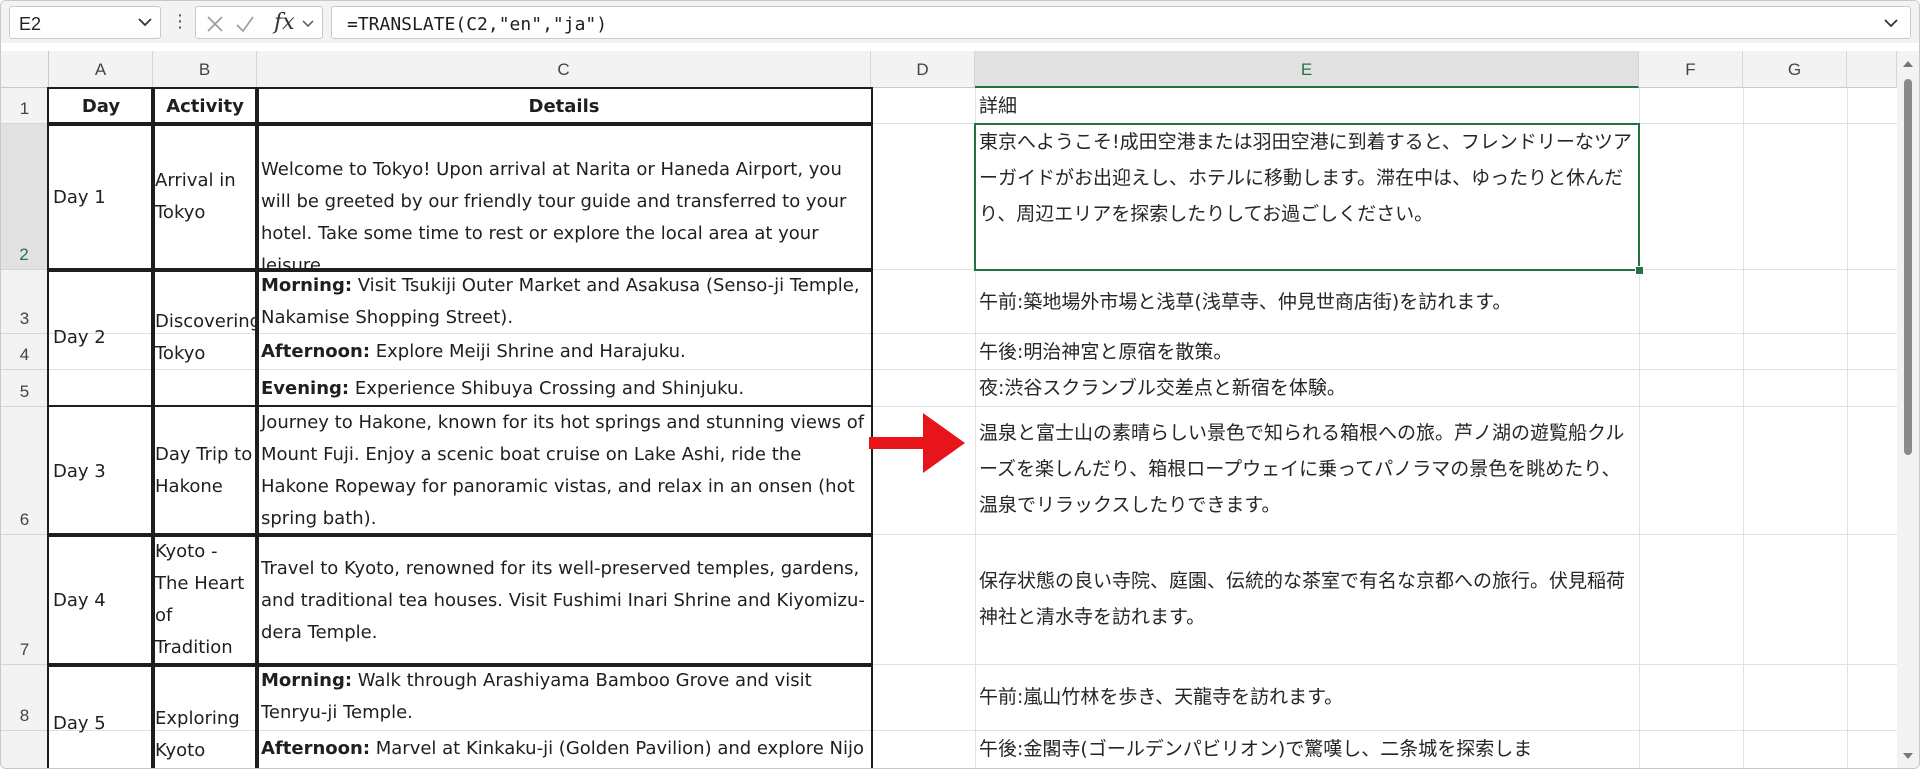 This screenshot has height=769, width=1920. Describe the element at coordinates (1307, 106) in the screenshot. I see `cell-e1: 詳細` at that location.